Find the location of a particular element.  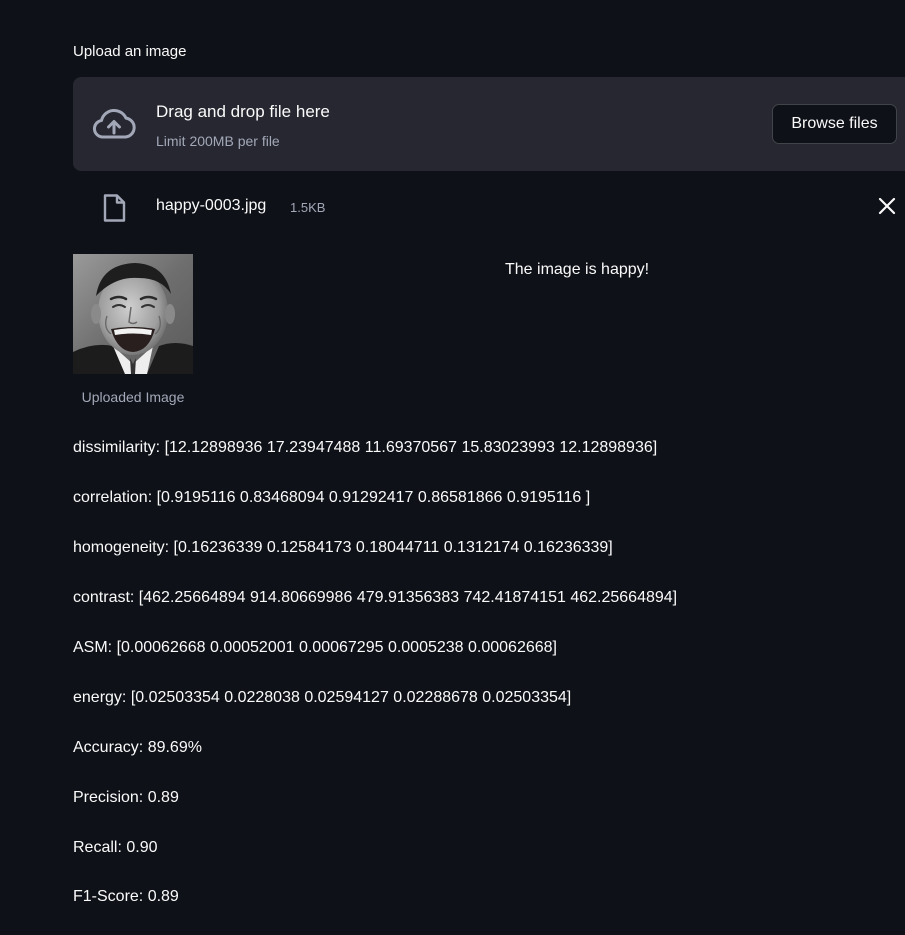

uploaded-face-image is located at coordinates (133, 314).